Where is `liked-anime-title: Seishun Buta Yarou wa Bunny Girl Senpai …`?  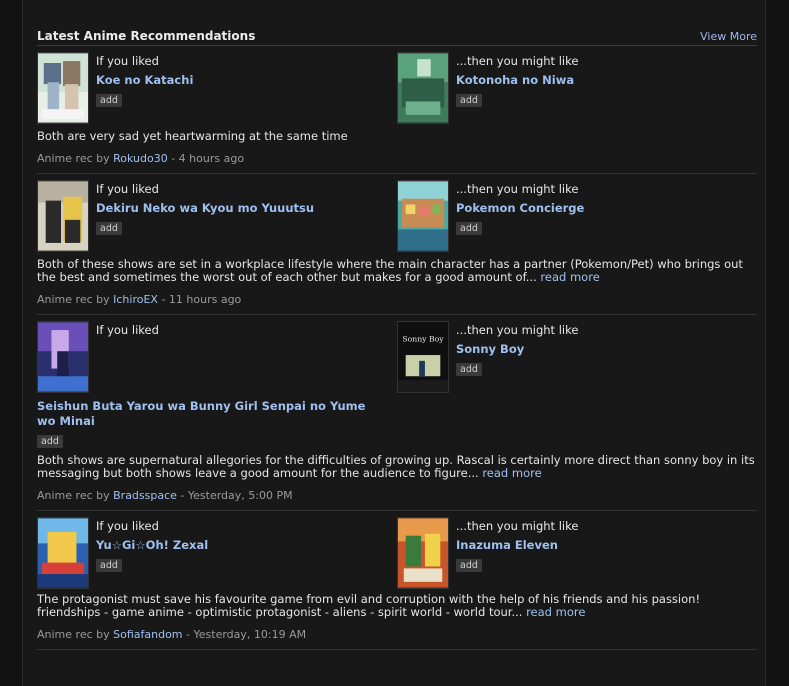 liked-anime-title: Seishun Buta Yarou wa Bunny Girl Senpai … is located at coordinates (209, 414).